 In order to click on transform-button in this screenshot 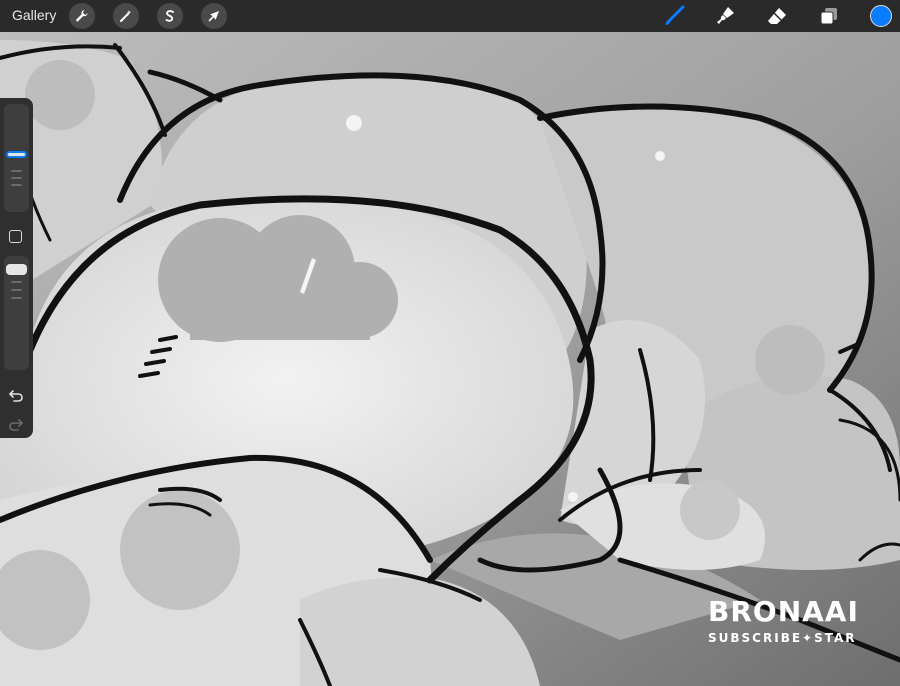, I will do `click(214, 16)`.